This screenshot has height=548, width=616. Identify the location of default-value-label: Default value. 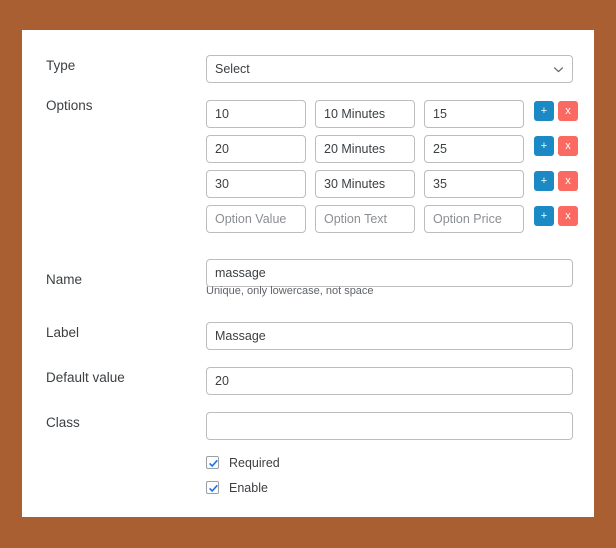
(85, 377).